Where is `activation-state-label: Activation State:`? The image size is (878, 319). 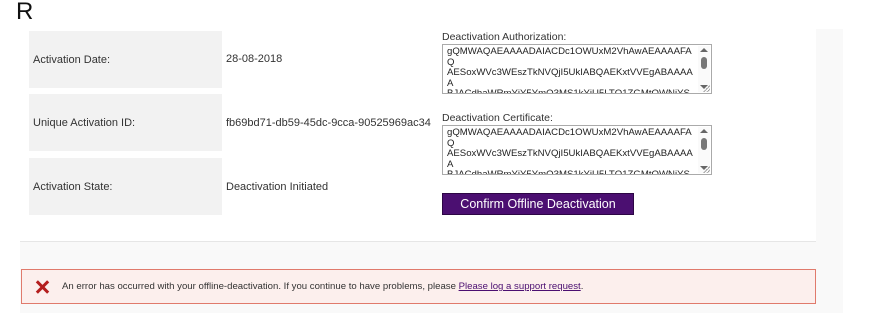 activation-state-label: Activation State: is located at coordinates (73, 186).